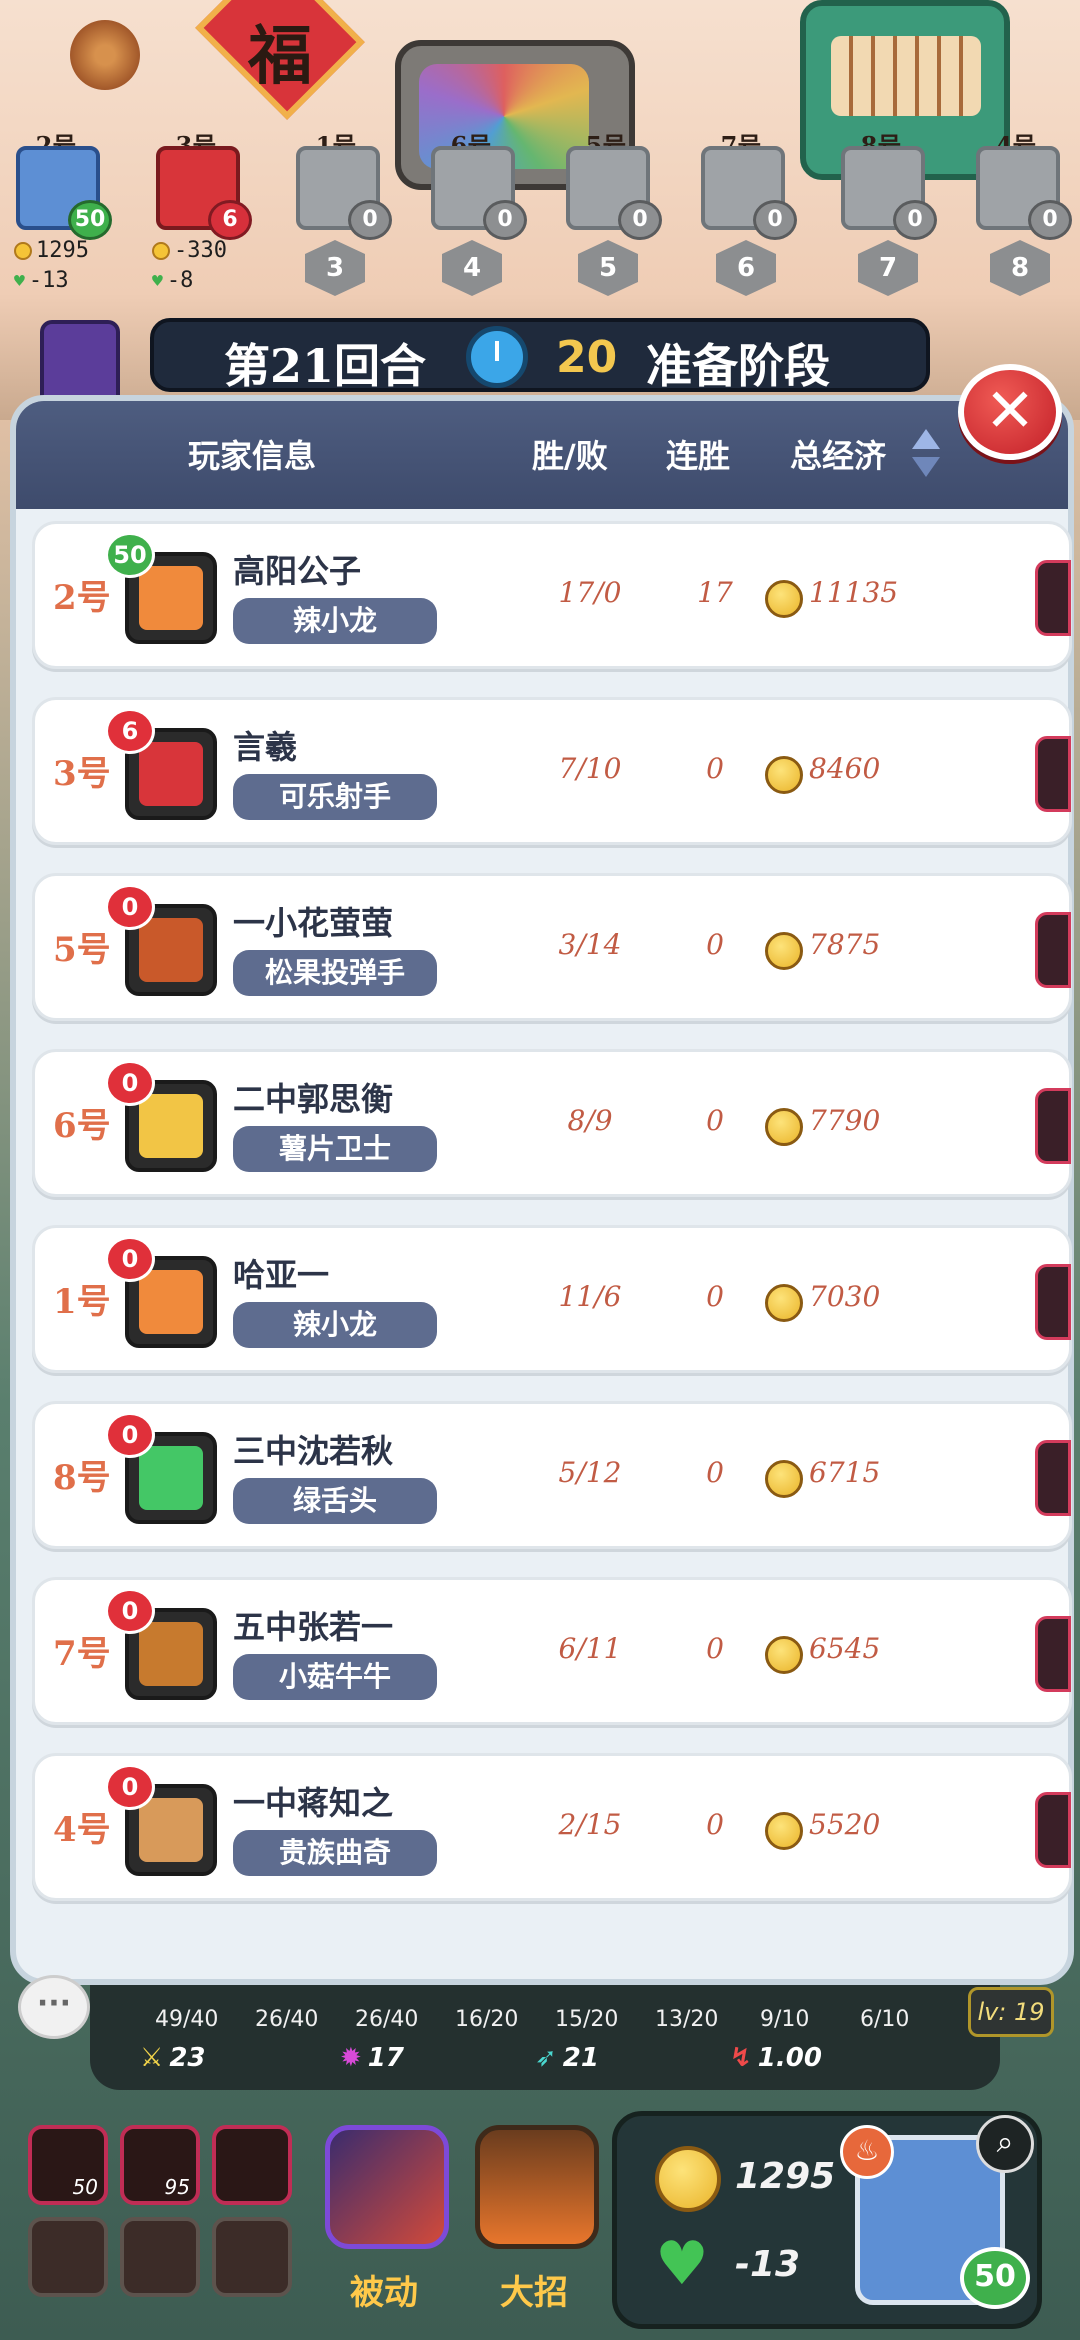 The width and height of the screenshot is (1080, 2340). I want to click on sort-arrows-icon, so click(927, 456).